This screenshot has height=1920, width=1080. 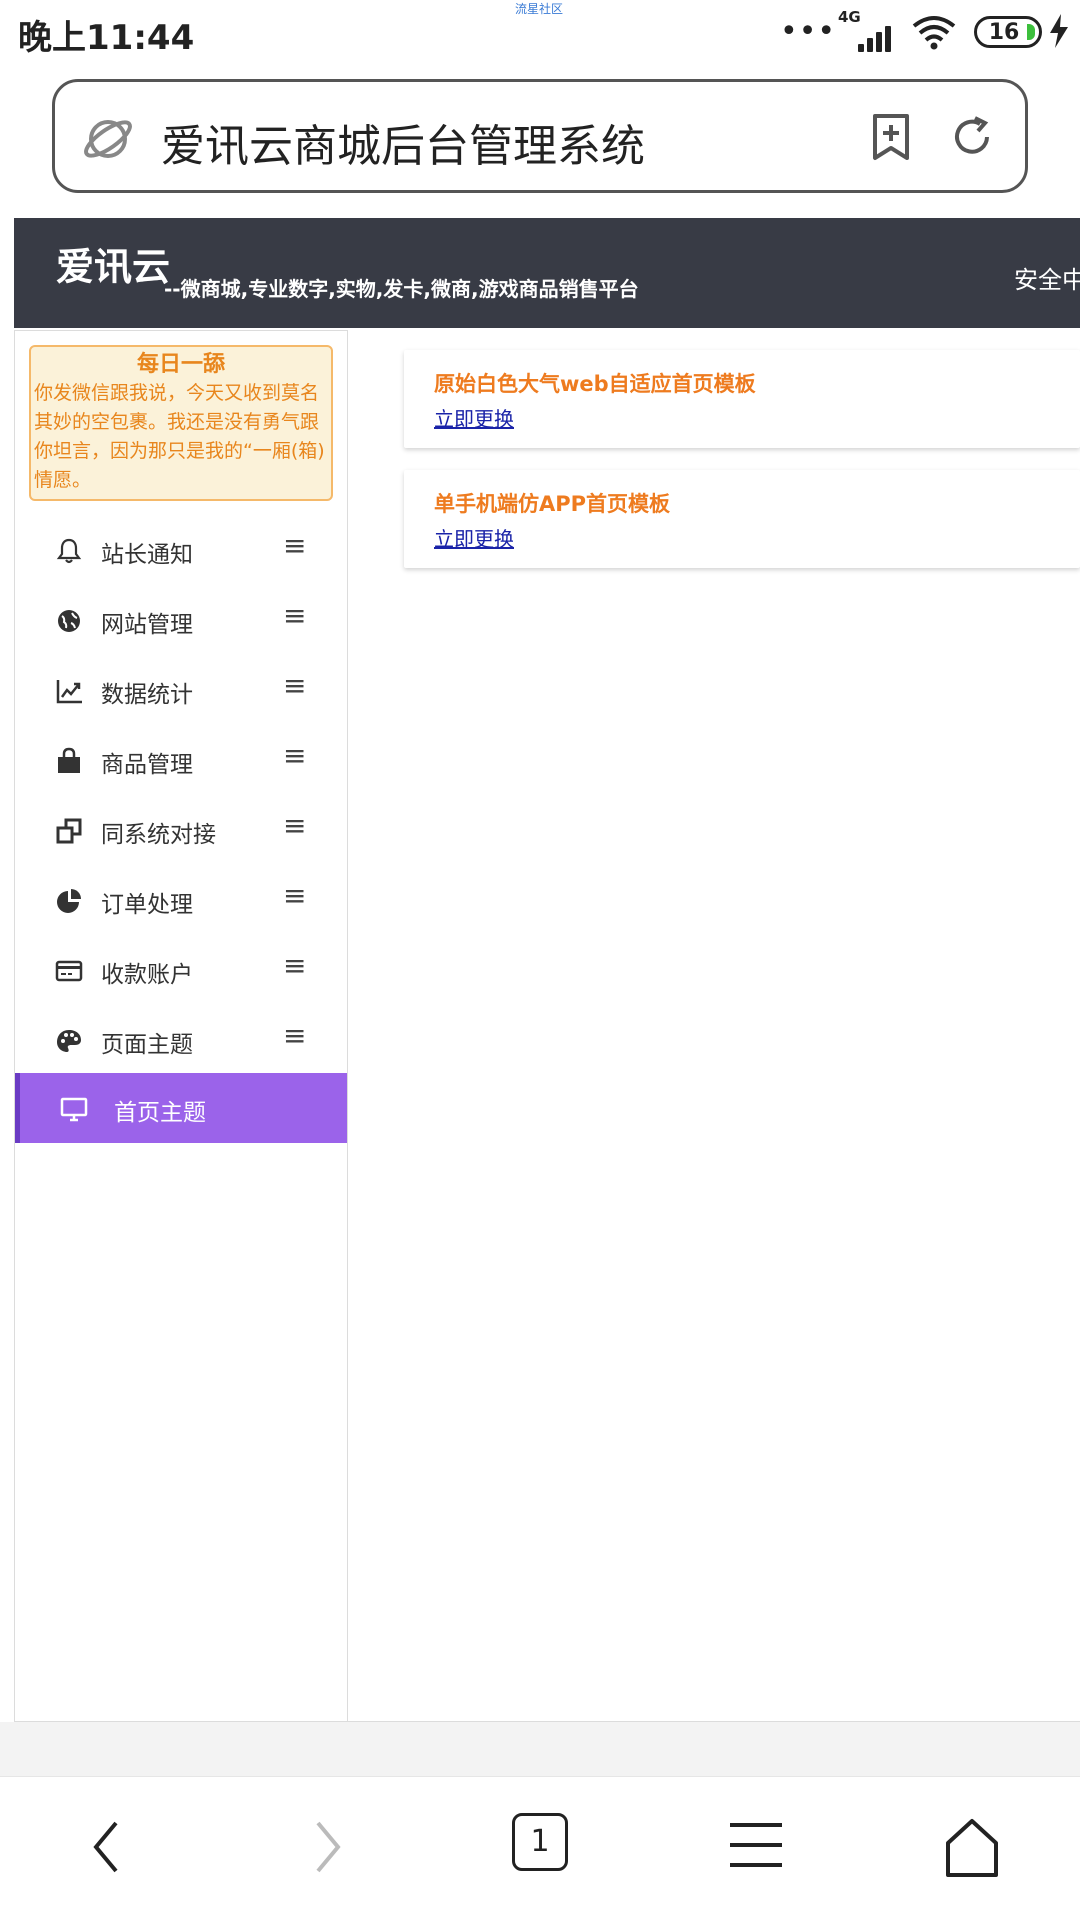 I want to click on battery-level: 16, so click(x=1004, y=32).